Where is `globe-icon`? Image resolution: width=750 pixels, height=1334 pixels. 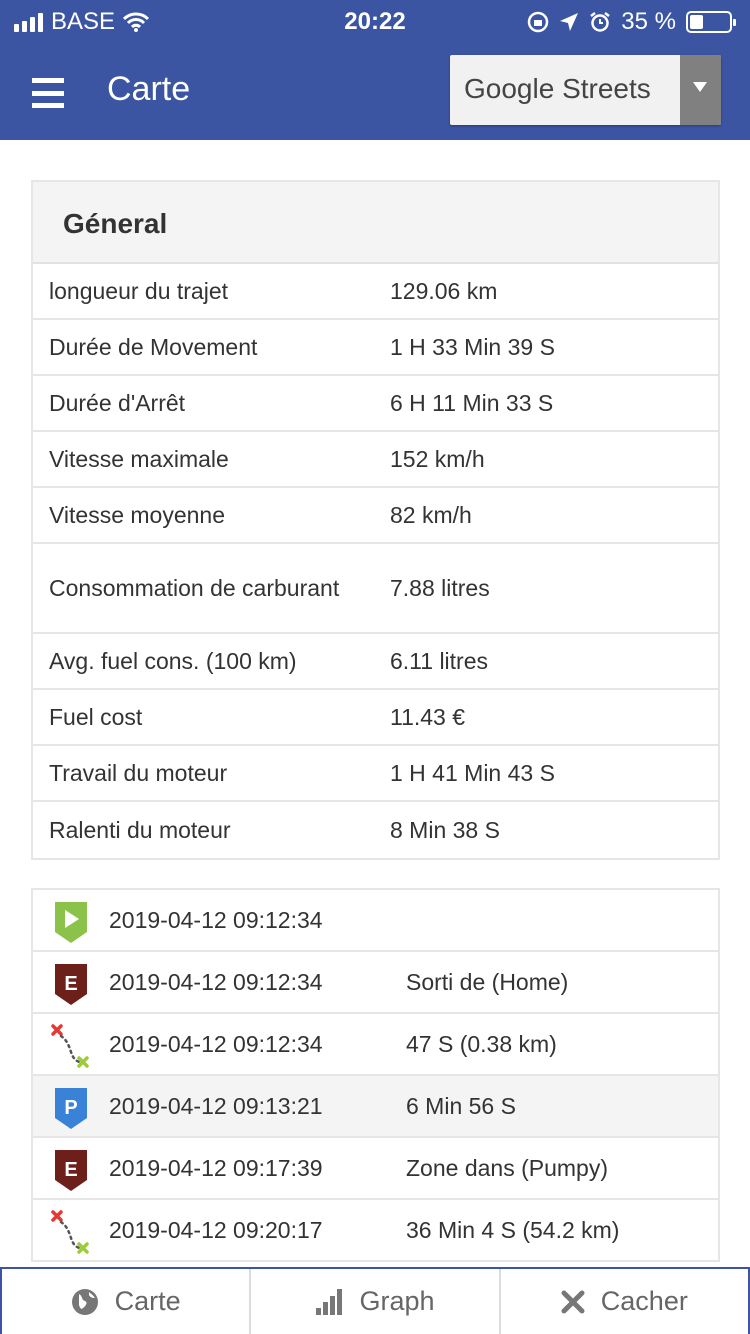 globe-icon is located at coordinates (84, 1301).